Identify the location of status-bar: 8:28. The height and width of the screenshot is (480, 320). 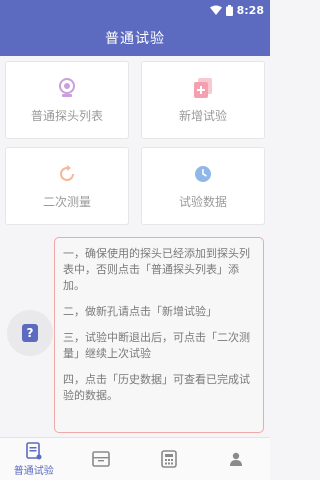
(135, 10).